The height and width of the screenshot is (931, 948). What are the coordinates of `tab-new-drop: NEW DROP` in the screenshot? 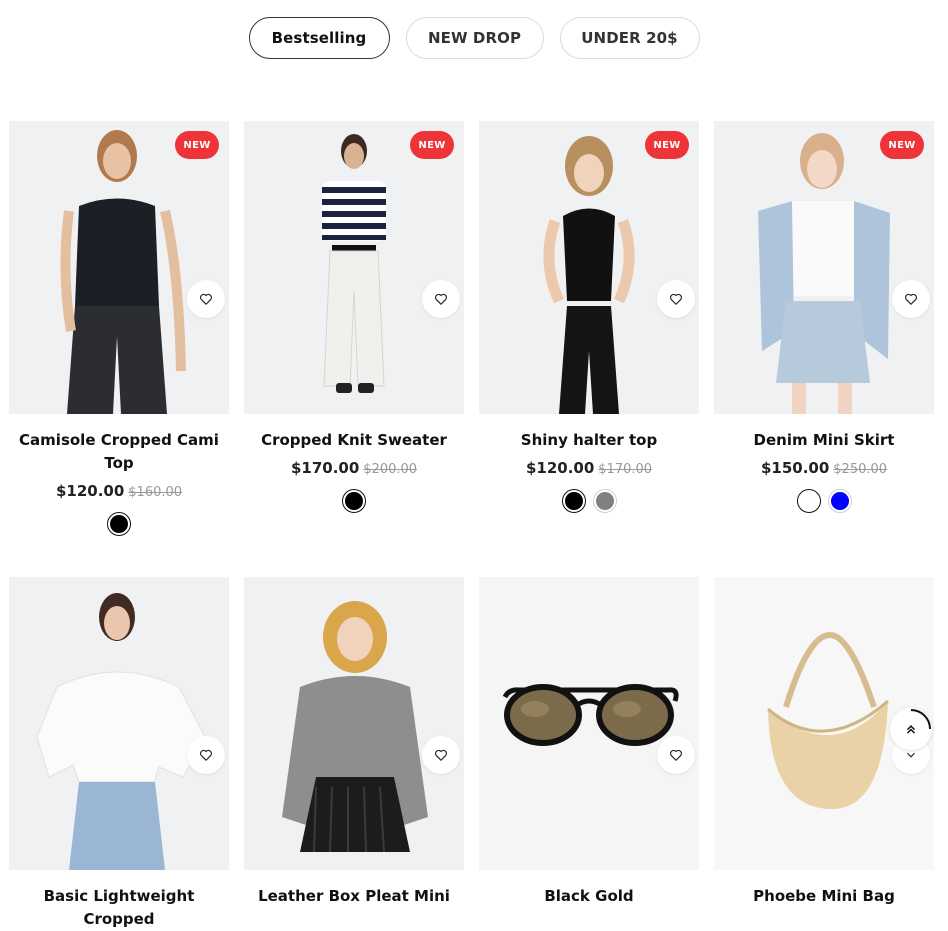 It's located at (474, 38).